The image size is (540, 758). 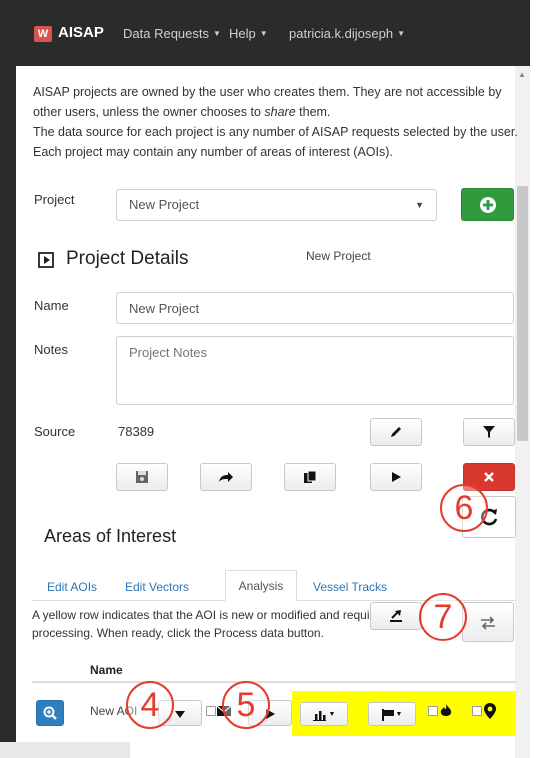 What do you see at coordinates (341, 33) in the screenshot?
I see `nav-user-label: patricia.k.dijoseph` at bounding box center [341, 33].